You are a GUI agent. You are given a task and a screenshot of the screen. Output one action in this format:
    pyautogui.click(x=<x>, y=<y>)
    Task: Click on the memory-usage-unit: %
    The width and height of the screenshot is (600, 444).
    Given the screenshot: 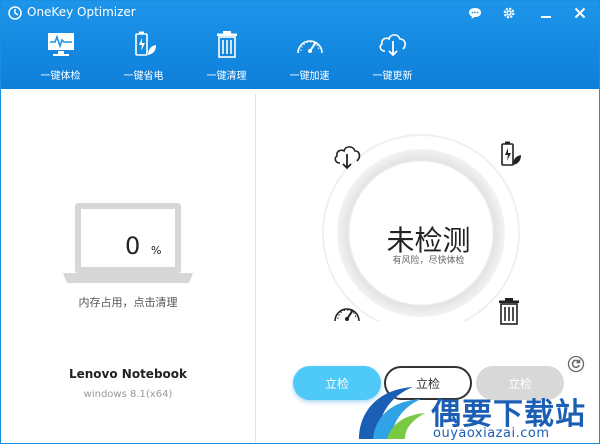 What is the action you would take?
    pyautogui.click(x=156, y=250)
    